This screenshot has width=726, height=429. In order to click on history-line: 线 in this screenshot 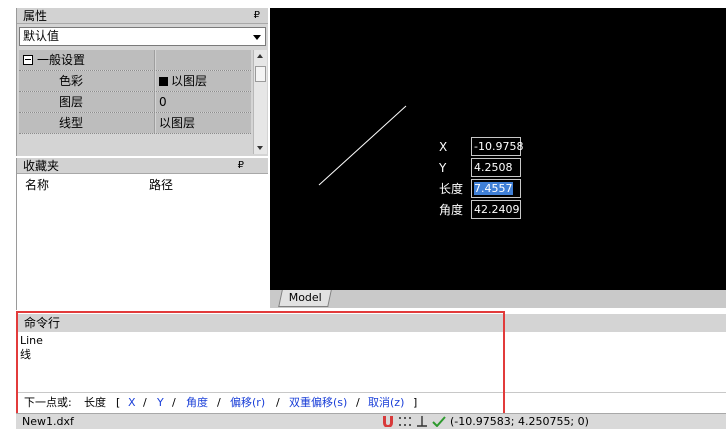, I will do `click(25, 354)`.